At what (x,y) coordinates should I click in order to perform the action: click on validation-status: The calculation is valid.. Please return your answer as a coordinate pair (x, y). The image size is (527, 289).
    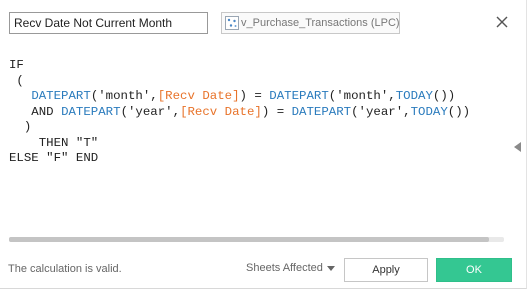
    Looking at the image, I should click on (65, 269).